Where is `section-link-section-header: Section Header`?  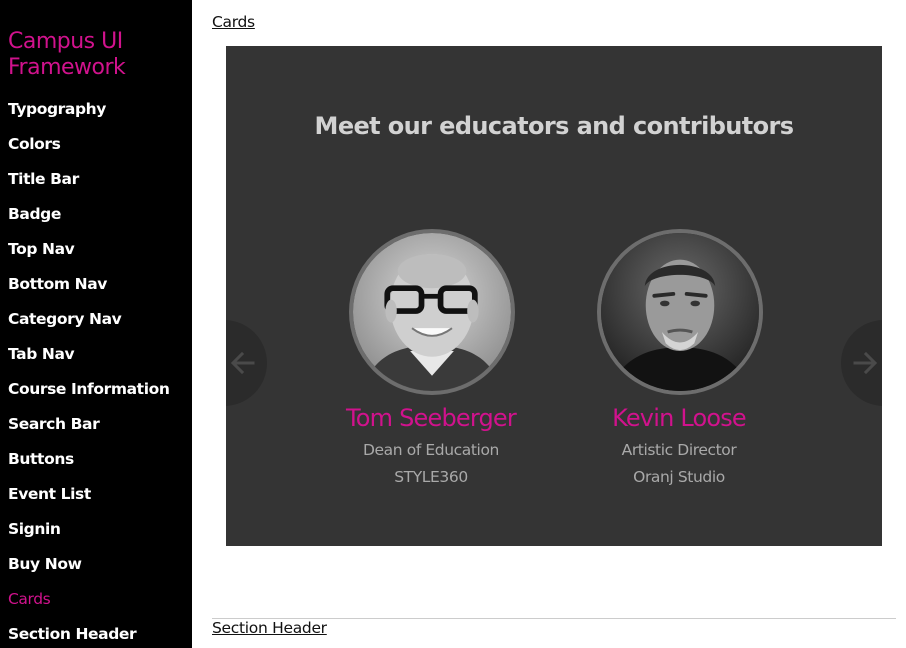 section-link-section-header: Section Header is located at coordinates (269, 628).